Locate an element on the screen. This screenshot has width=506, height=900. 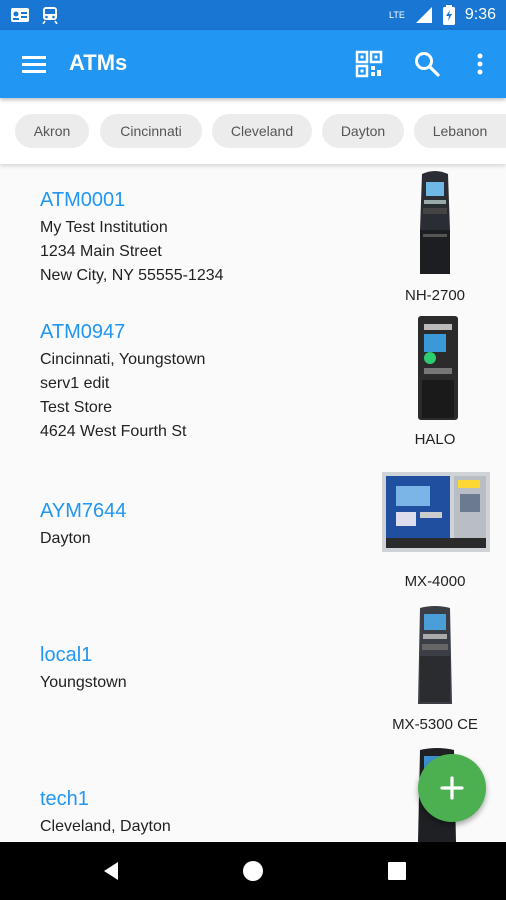
atm-details: Cleveland, Dayton is located at coordinates (105, 827).